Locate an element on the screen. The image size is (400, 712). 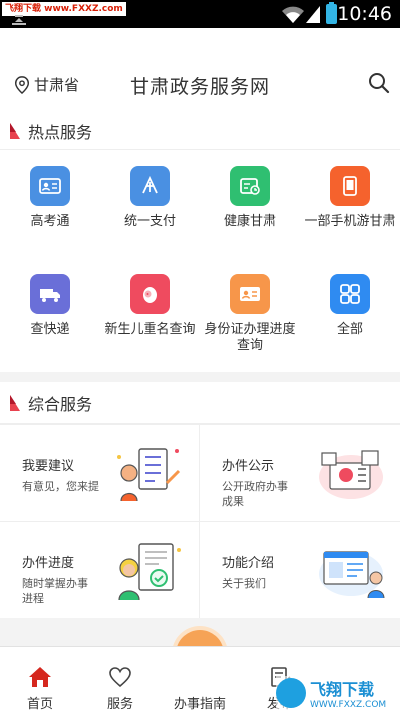
nav-label: 服务 is located at coordinates (119, 704).